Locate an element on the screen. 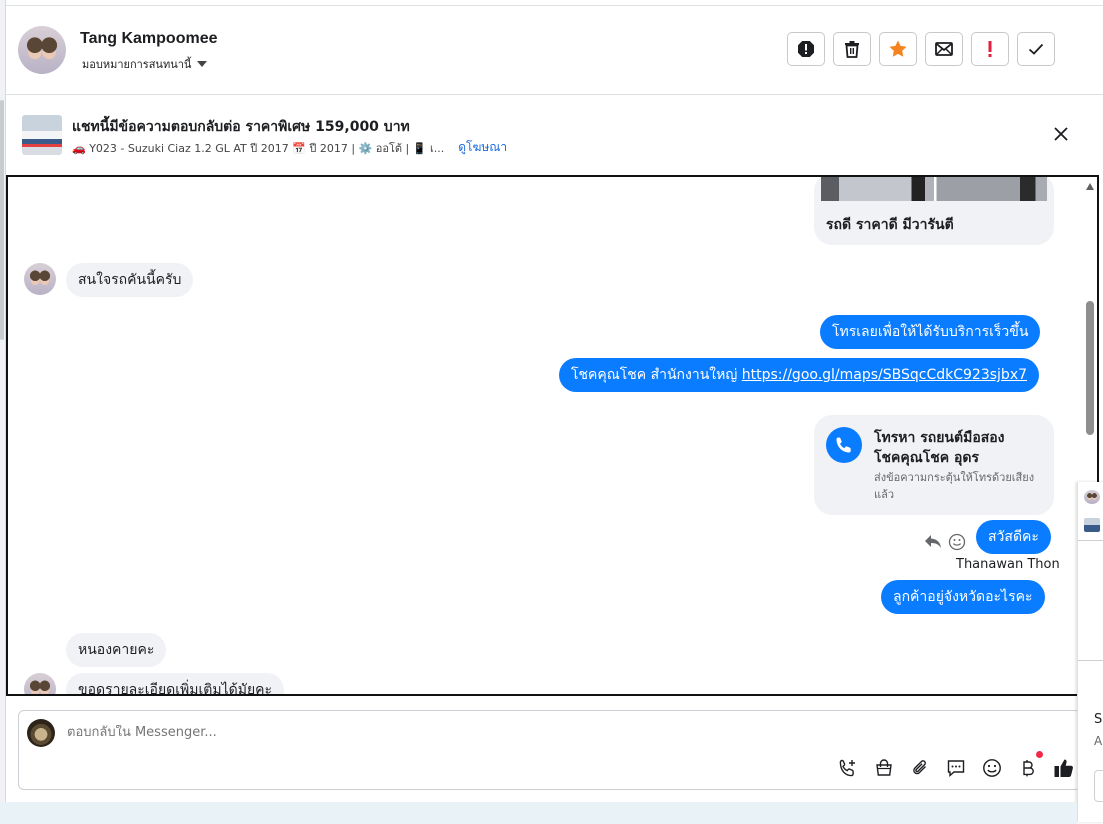 The width and height of the screenshot is (1103, 824). exclamation-icon is located at coordinates (990, 49).